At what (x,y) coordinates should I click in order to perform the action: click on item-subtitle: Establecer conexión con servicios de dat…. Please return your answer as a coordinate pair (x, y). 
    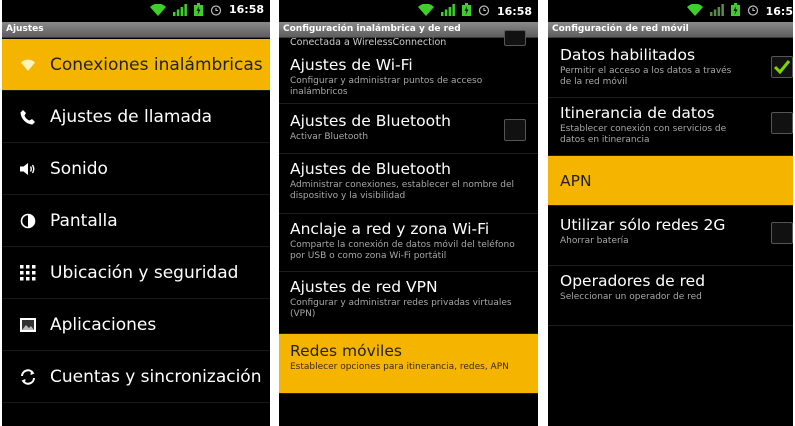
    Looking at the image, I should click on (643, 134).